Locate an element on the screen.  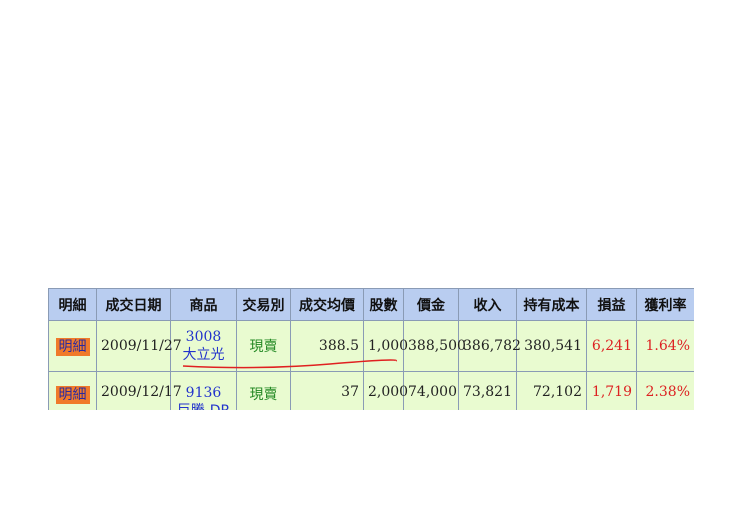
pnl-cell: 6,241 is located at coordinates (611, 346).